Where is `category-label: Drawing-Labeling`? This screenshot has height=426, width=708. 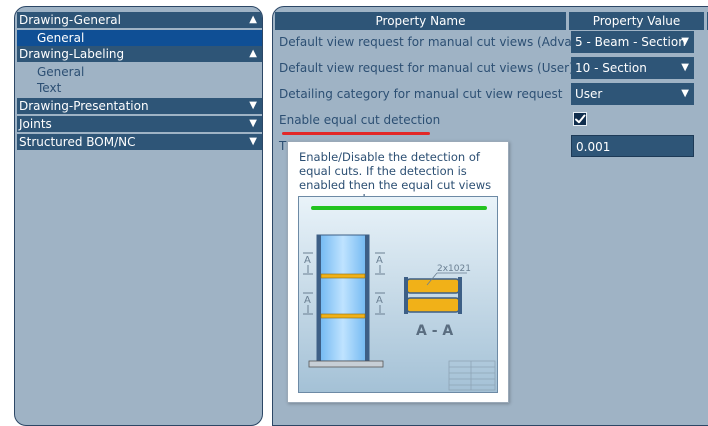
category-label: Drawing-Labeling is located at coordinates (72, 54).